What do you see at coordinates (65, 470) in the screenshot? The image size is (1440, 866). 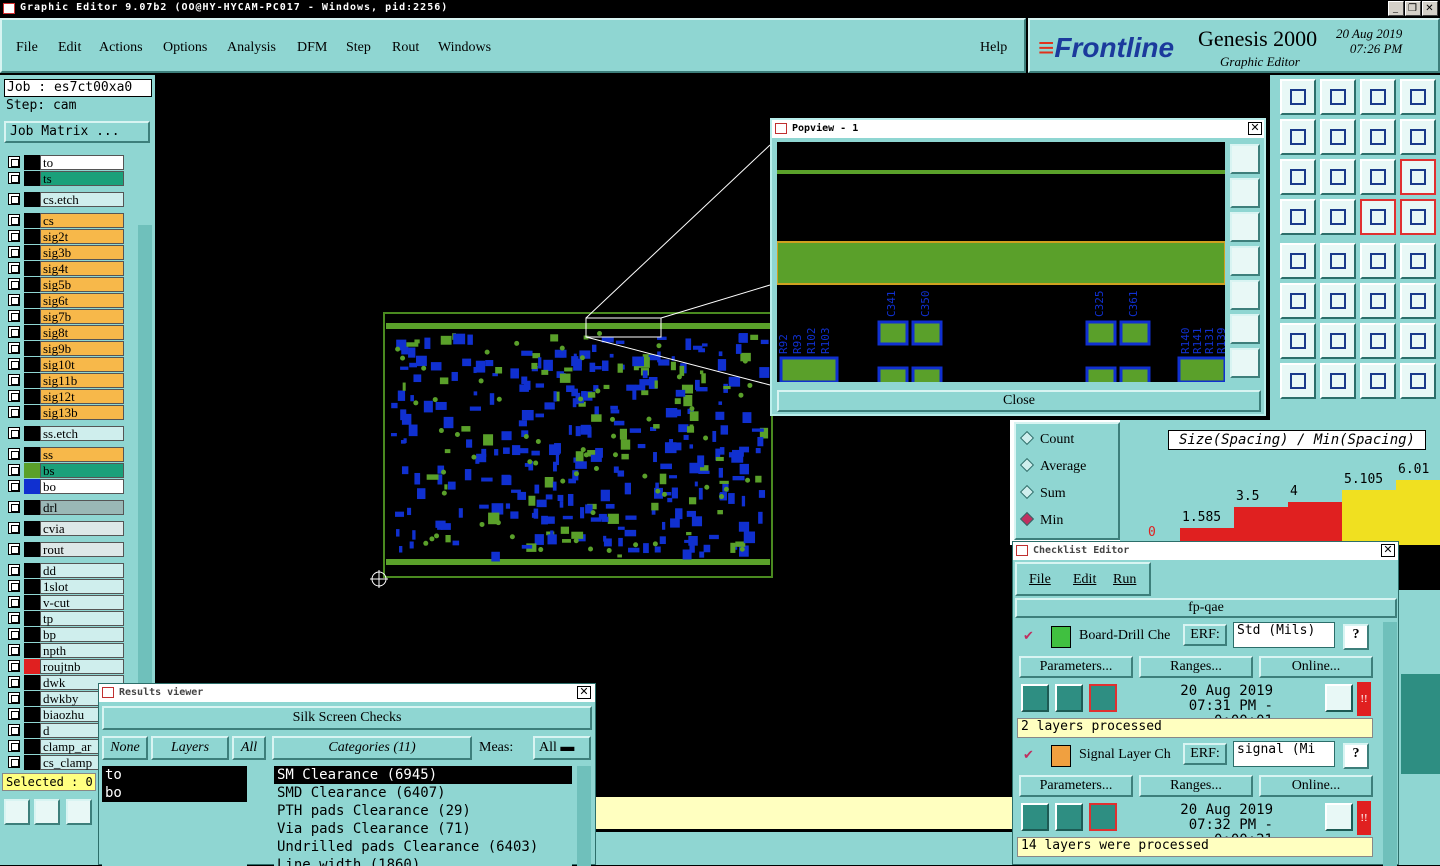 I see `layer-row: bs` at bounding box center [65, 470].